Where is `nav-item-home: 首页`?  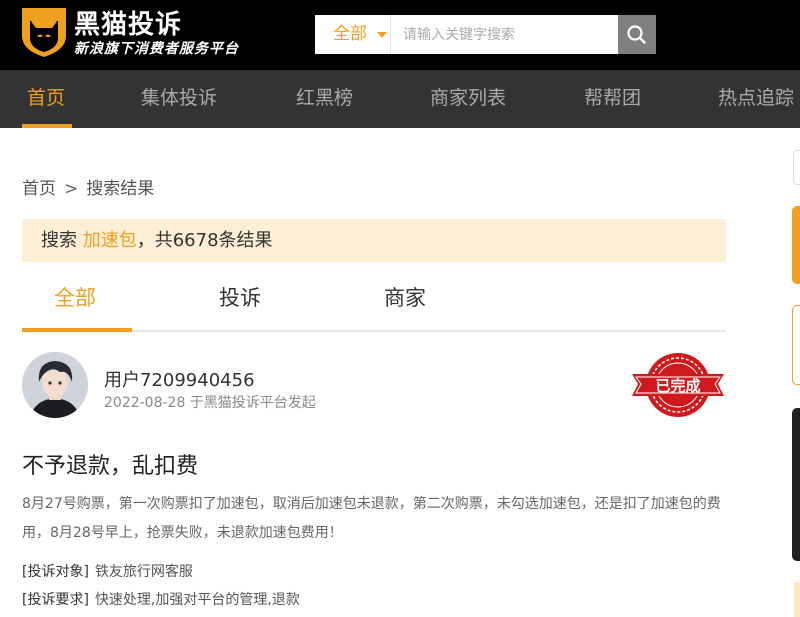
nav-item-home: 首页 is located at coordinates (46, 99).